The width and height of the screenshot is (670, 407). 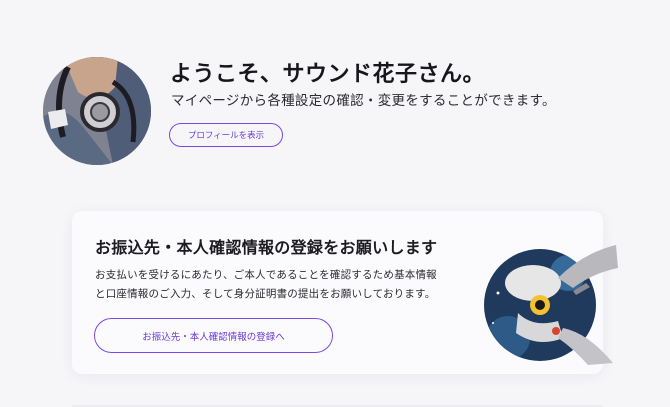 What do you see at coordinates (328, 74) in the screenshot?
I see `welcome-title: ようこそ、サウンド花子さん。` at bounding box center [328, 74].